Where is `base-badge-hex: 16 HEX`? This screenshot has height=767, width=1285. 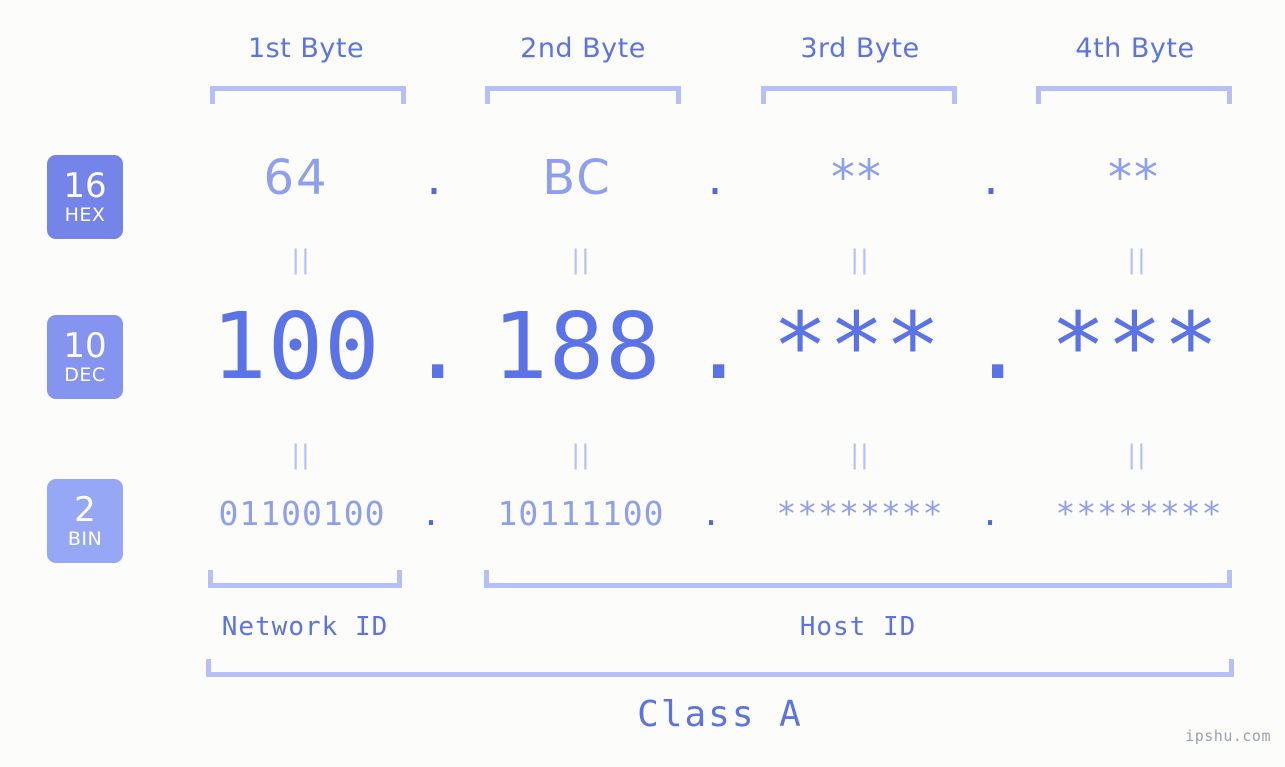
base-badge-hex: 16 HEX is located at coordinates (85, 197).